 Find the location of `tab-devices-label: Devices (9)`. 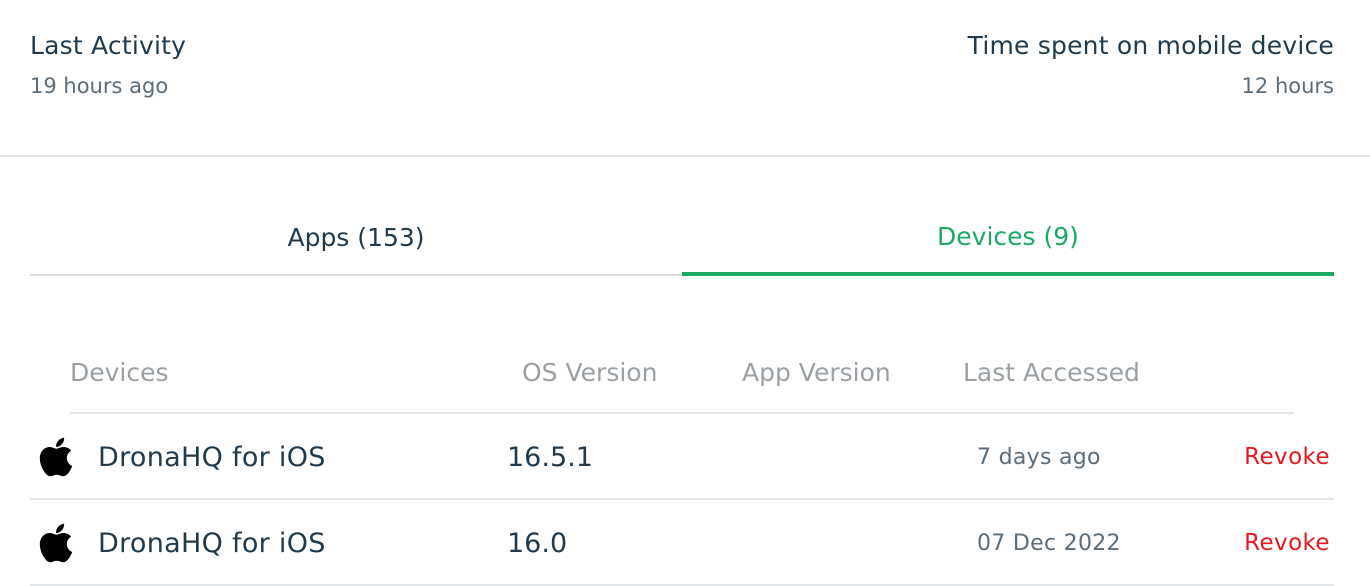

tab-devices-label: Devices (9) is located at coordinates (1008, 236).